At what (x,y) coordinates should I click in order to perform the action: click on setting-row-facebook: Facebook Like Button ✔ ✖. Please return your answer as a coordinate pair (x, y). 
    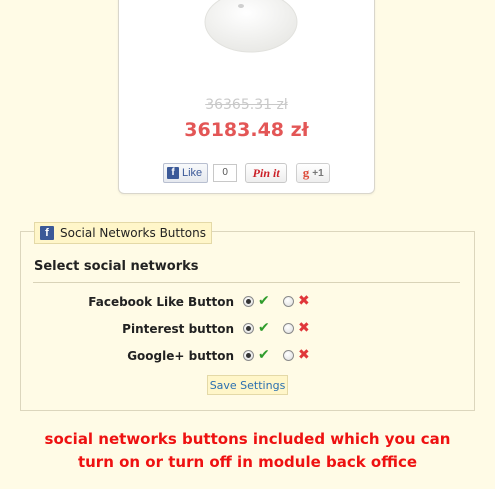
    Looking at the image, I should click on (247, 302).